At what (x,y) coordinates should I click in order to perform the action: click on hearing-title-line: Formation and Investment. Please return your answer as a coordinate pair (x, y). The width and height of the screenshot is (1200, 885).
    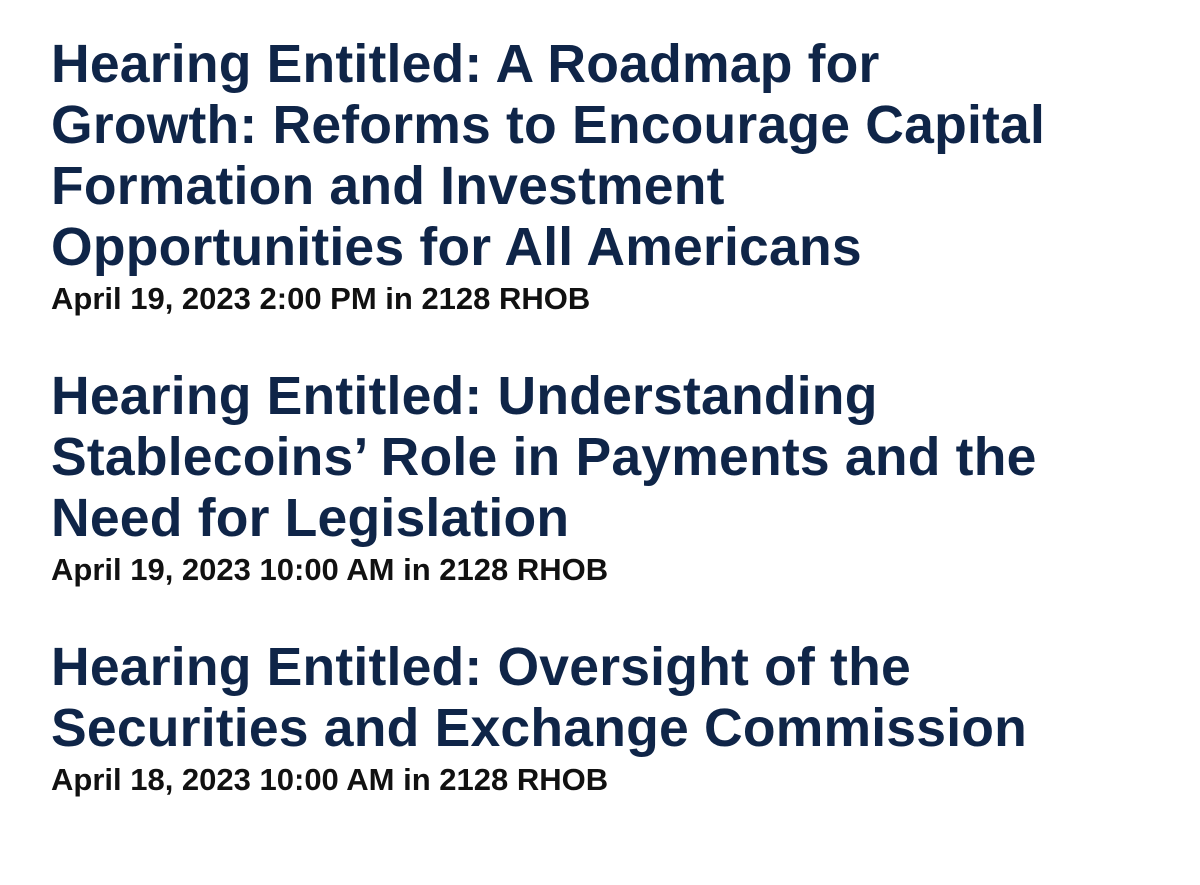
    Looking at the image, I should click on (388, 186).